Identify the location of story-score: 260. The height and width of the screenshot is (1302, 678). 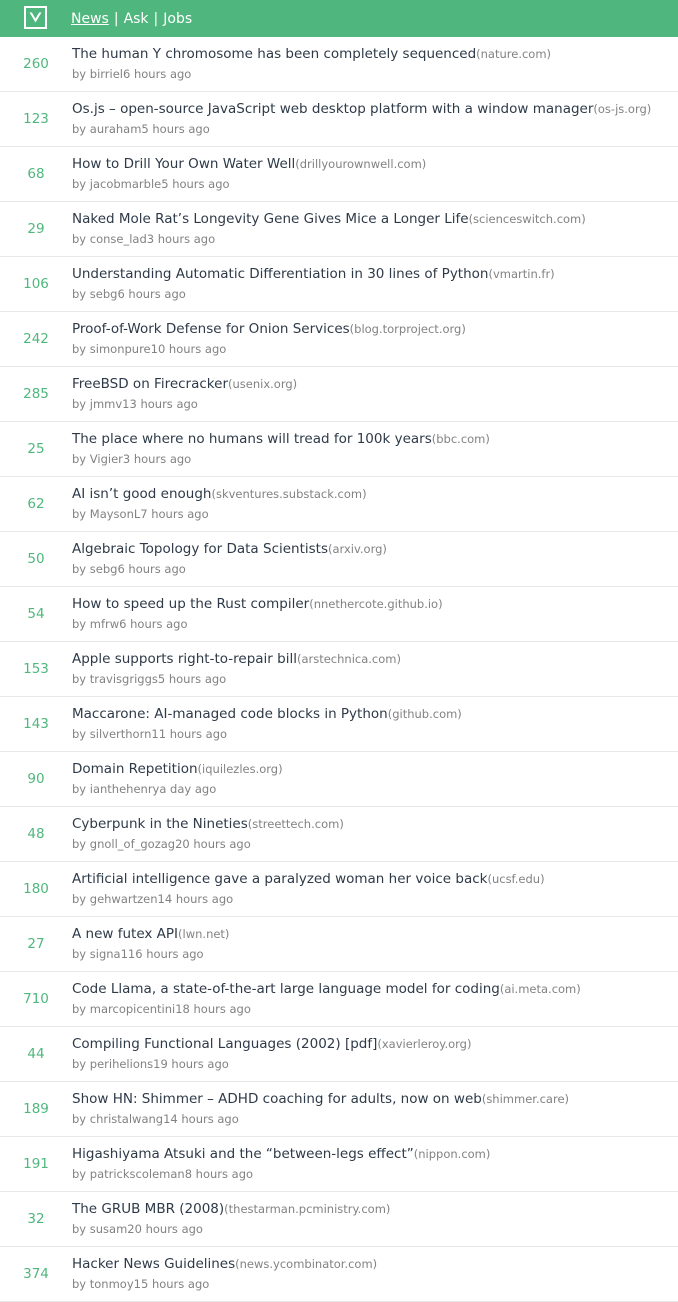
(36, 64).